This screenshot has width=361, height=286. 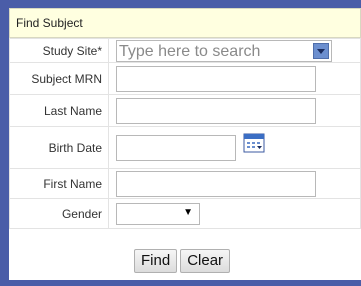 What do you see at coordinates (59, 147) in the screenshot?
I see `birth-date-label: Birth Date` at bounding box center [59, 147].